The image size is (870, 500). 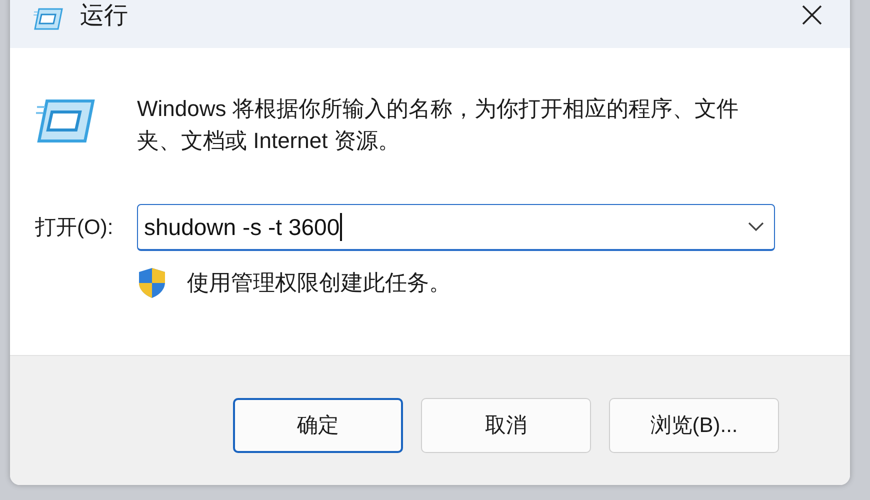 What do you see at coordinates (318, 425) in the screenshot?
I see `dialog-button: 确定` at bounding box center [318, 425].